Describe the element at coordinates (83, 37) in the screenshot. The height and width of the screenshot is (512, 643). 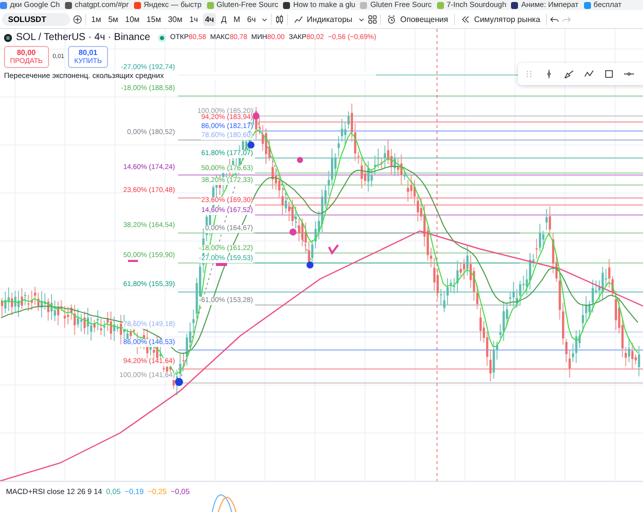
I see `symbol-title: SOL / TetherUS · 4ч · Binance` at that location.